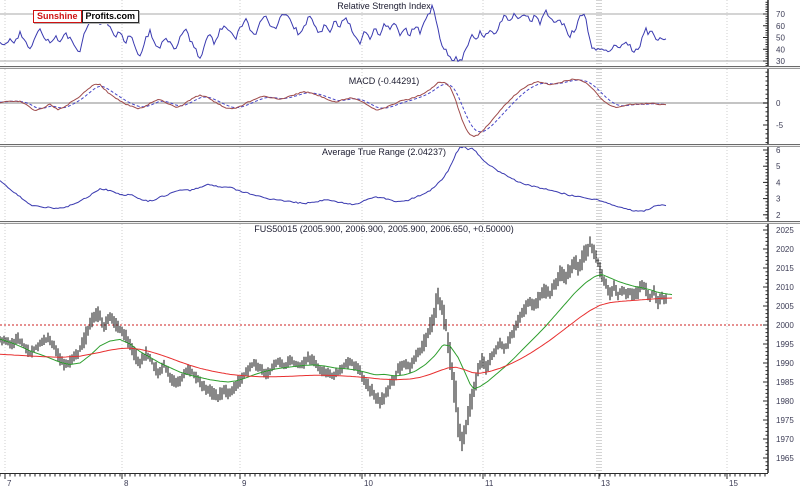 Image resolution: width=800 pixels, height=489 pixels. I want to click on atr-line, so click(333, 179).